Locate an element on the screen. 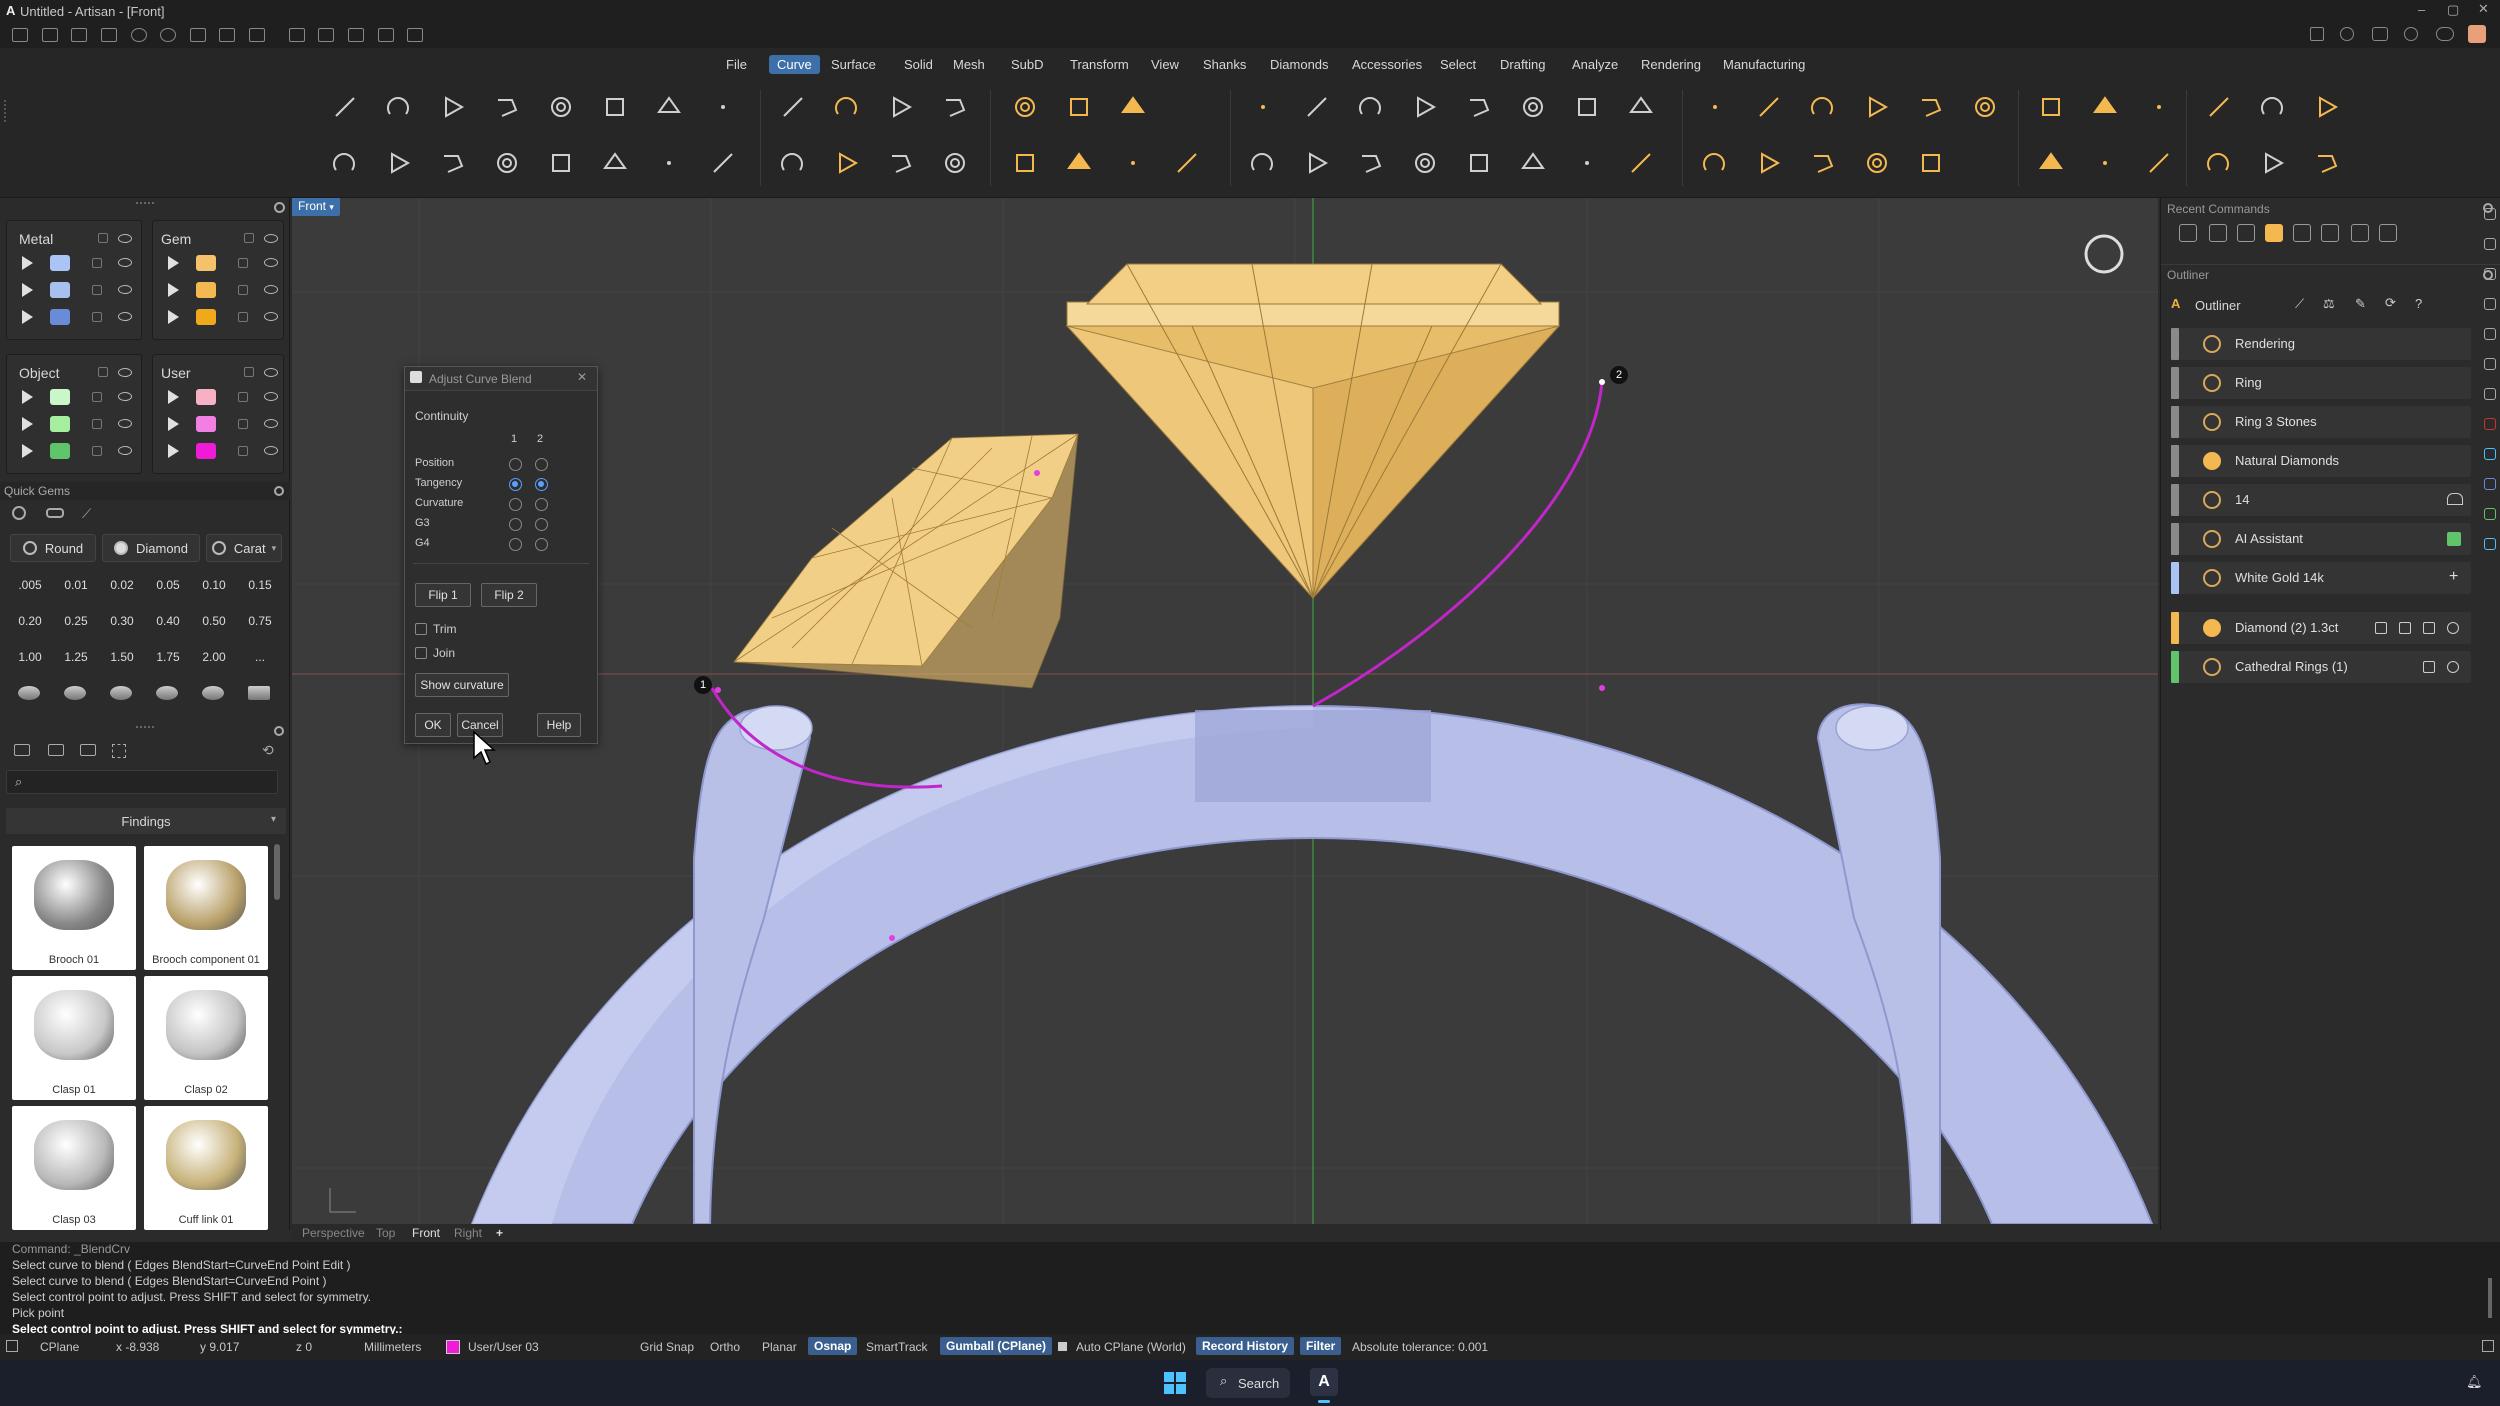  gem-size-button: 1.25 is located at coordinates (76, 657).